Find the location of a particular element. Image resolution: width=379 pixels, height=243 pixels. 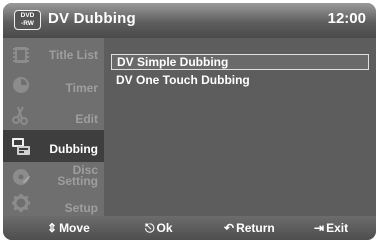

exit-label: Exit is located at coordinates (337, 228).